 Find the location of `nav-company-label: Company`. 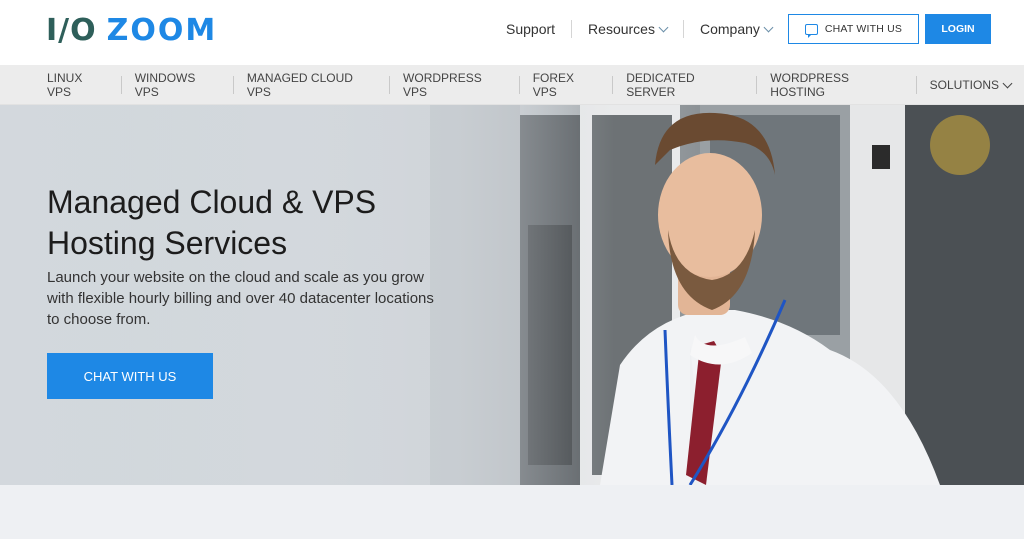

nav-company-label: Company is located at coordinates (729, 29).